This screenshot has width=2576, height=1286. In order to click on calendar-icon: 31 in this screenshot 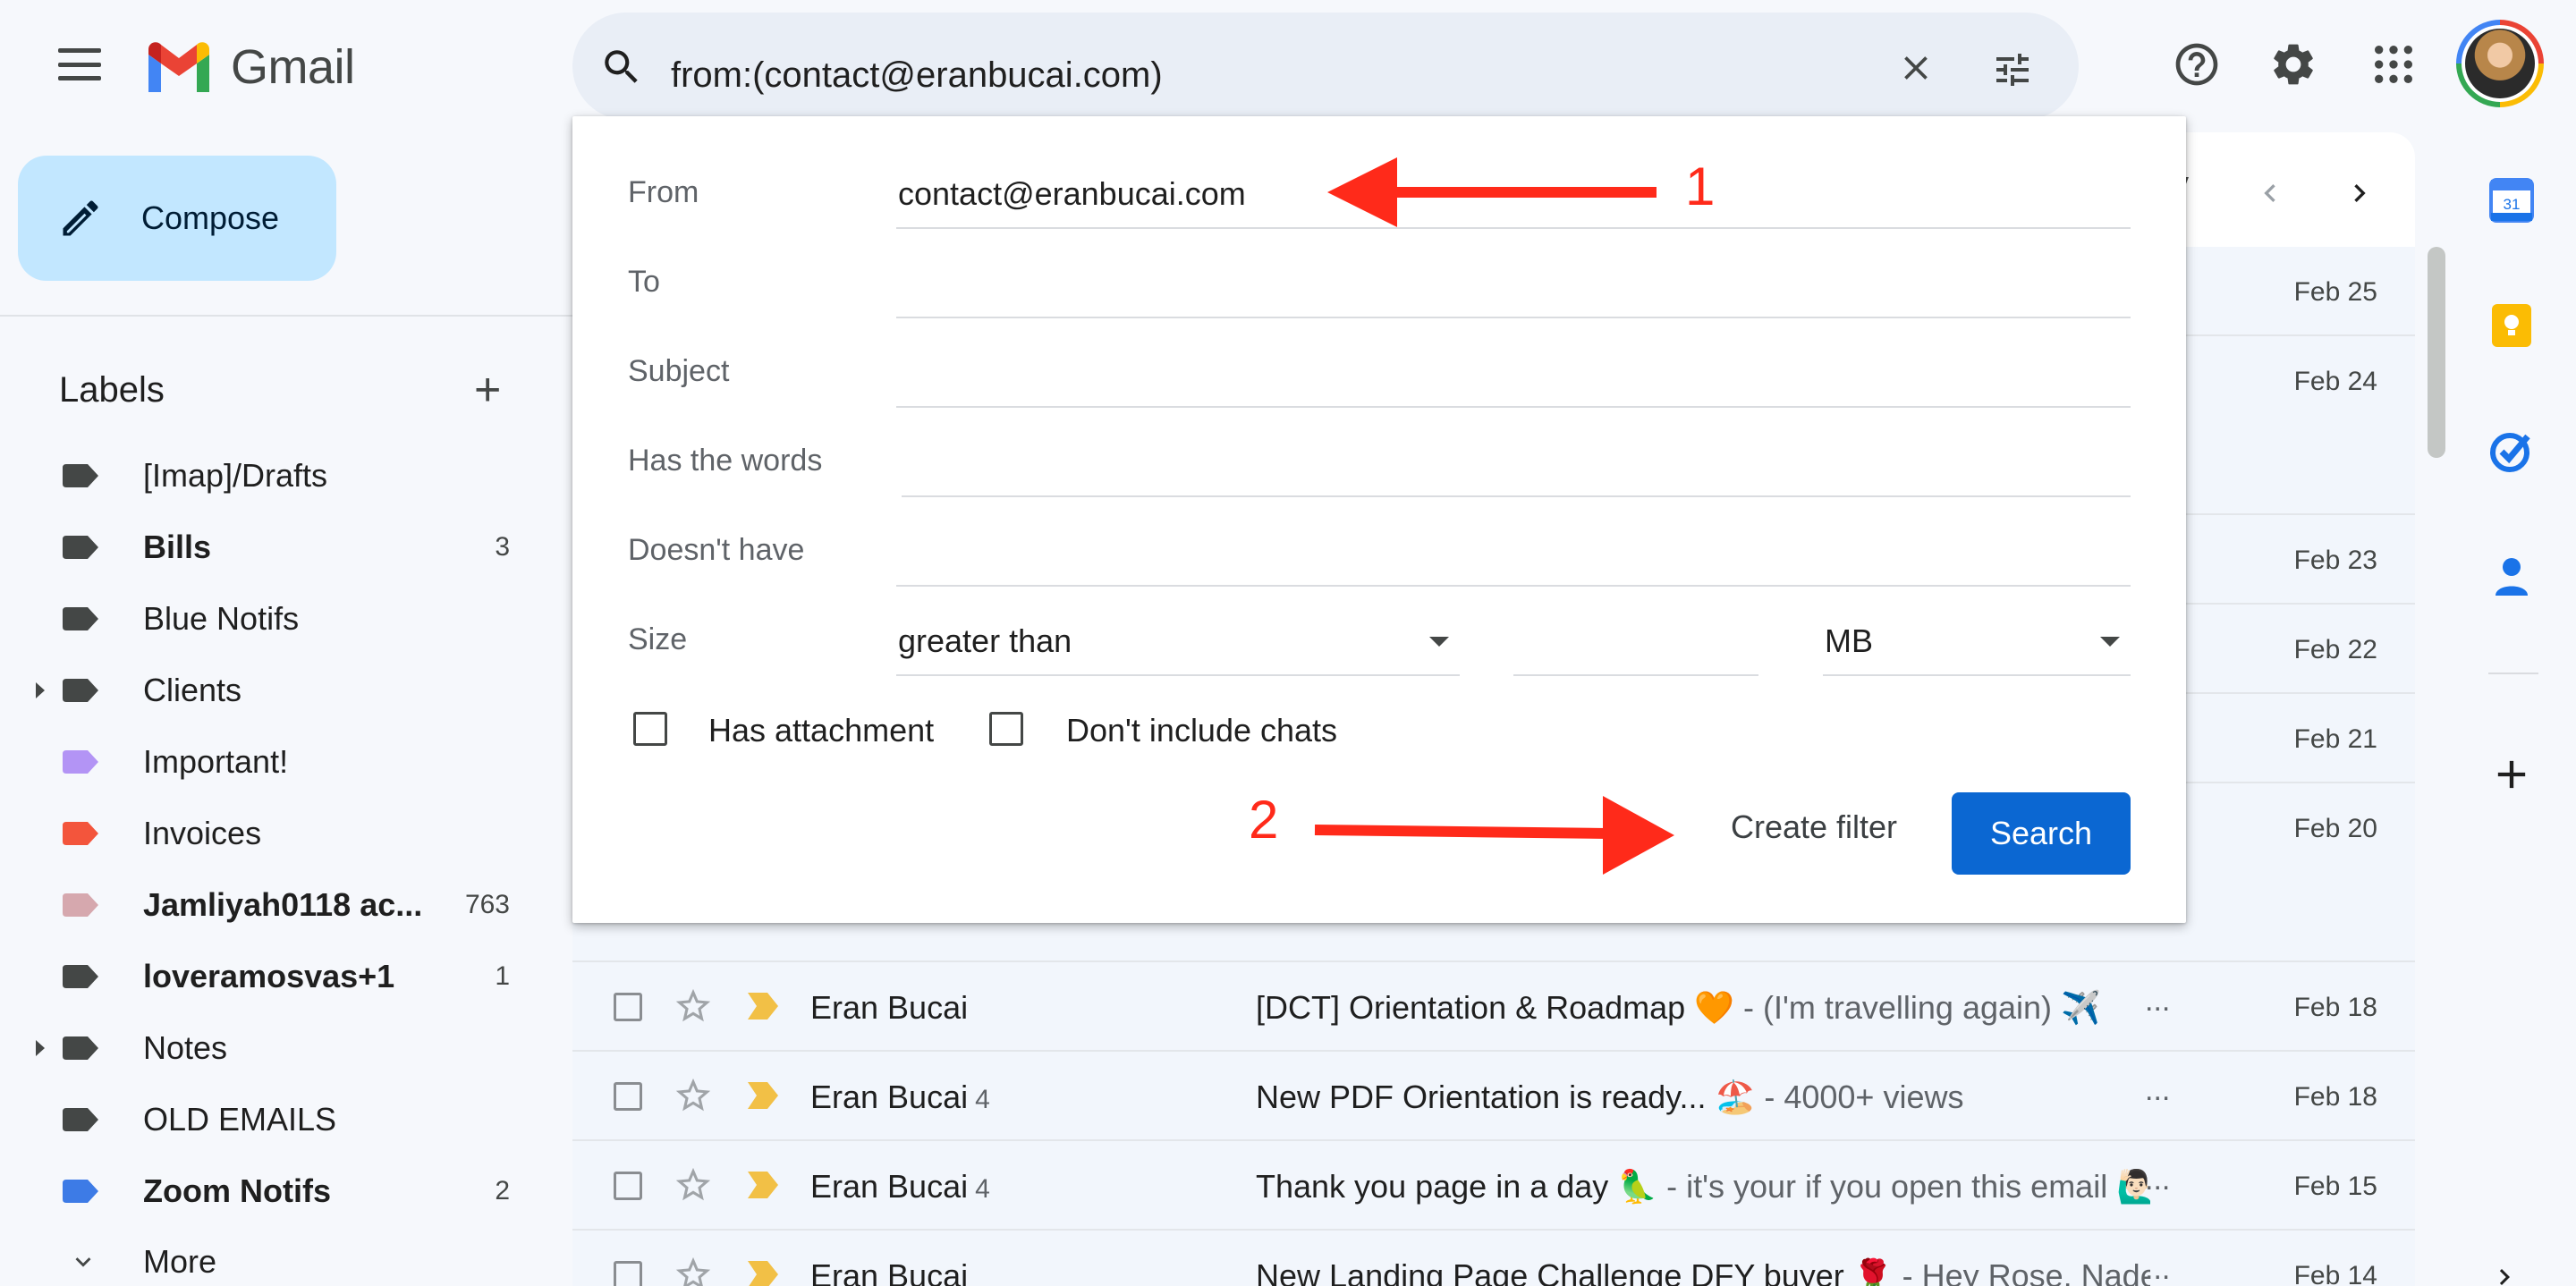, I will do `click(2511, 200)`.